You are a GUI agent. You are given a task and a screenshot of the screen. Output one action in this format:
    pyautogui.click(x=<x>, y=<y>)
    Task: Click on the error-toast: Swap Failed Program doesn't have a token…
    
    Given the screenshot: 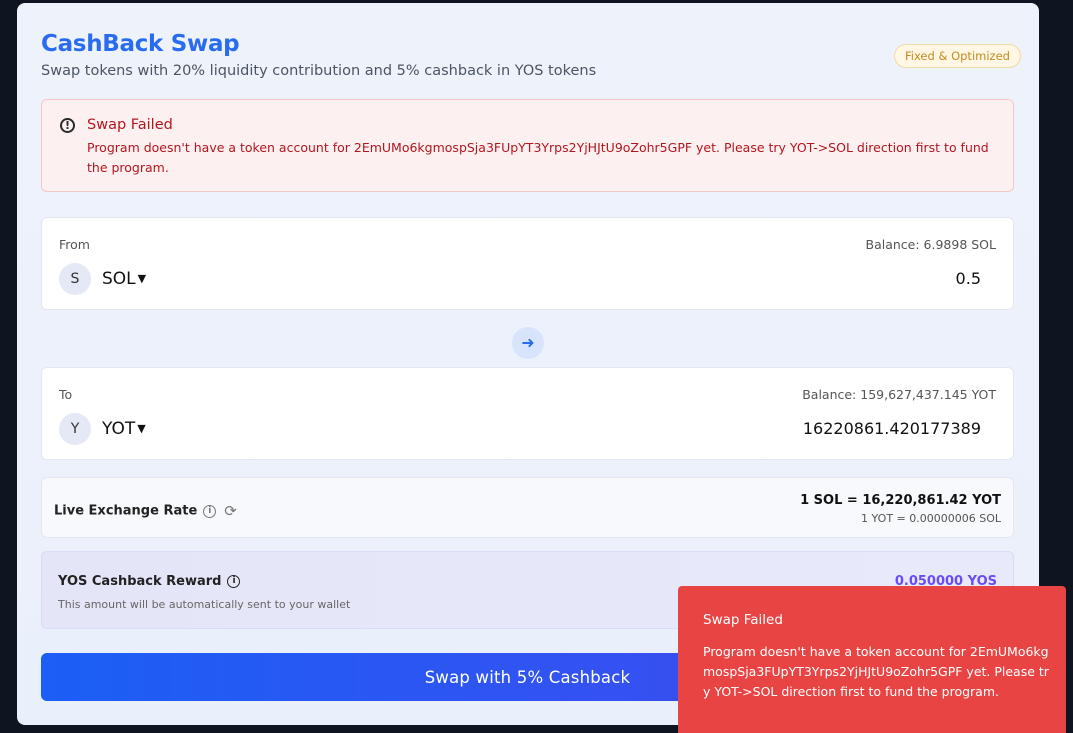 What is the action you would take?
    pyautogui.click(x=872, y=659)
    